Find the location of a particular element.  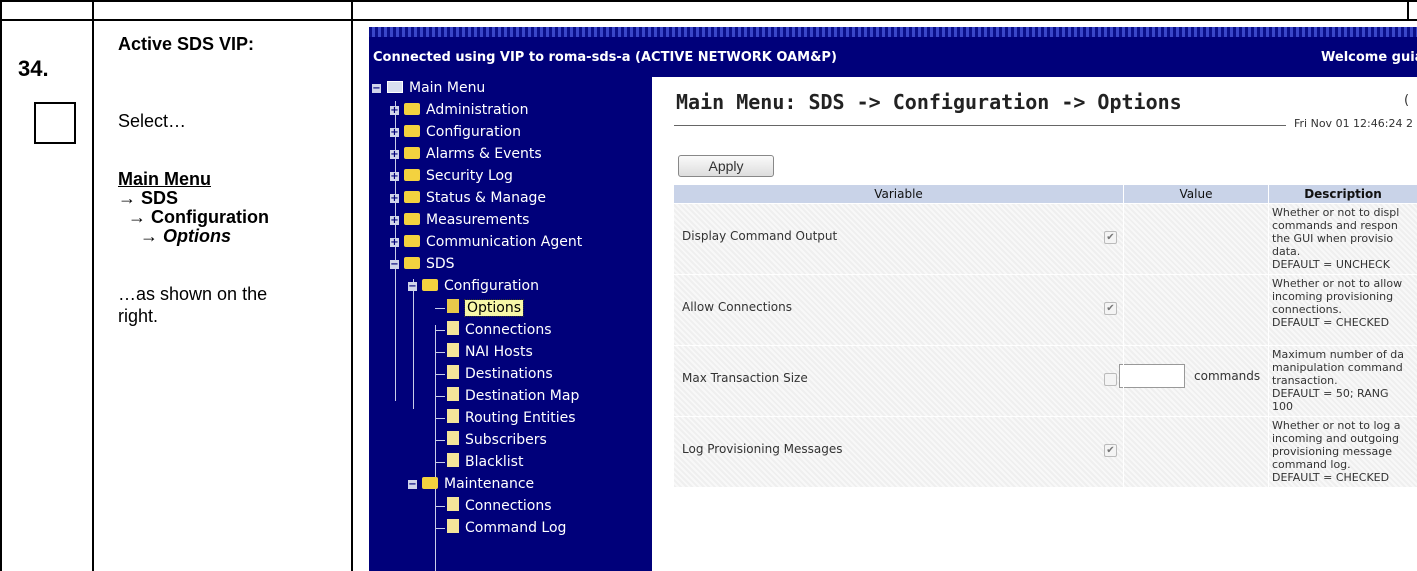

title-strip is located at coordinates (893, 32).